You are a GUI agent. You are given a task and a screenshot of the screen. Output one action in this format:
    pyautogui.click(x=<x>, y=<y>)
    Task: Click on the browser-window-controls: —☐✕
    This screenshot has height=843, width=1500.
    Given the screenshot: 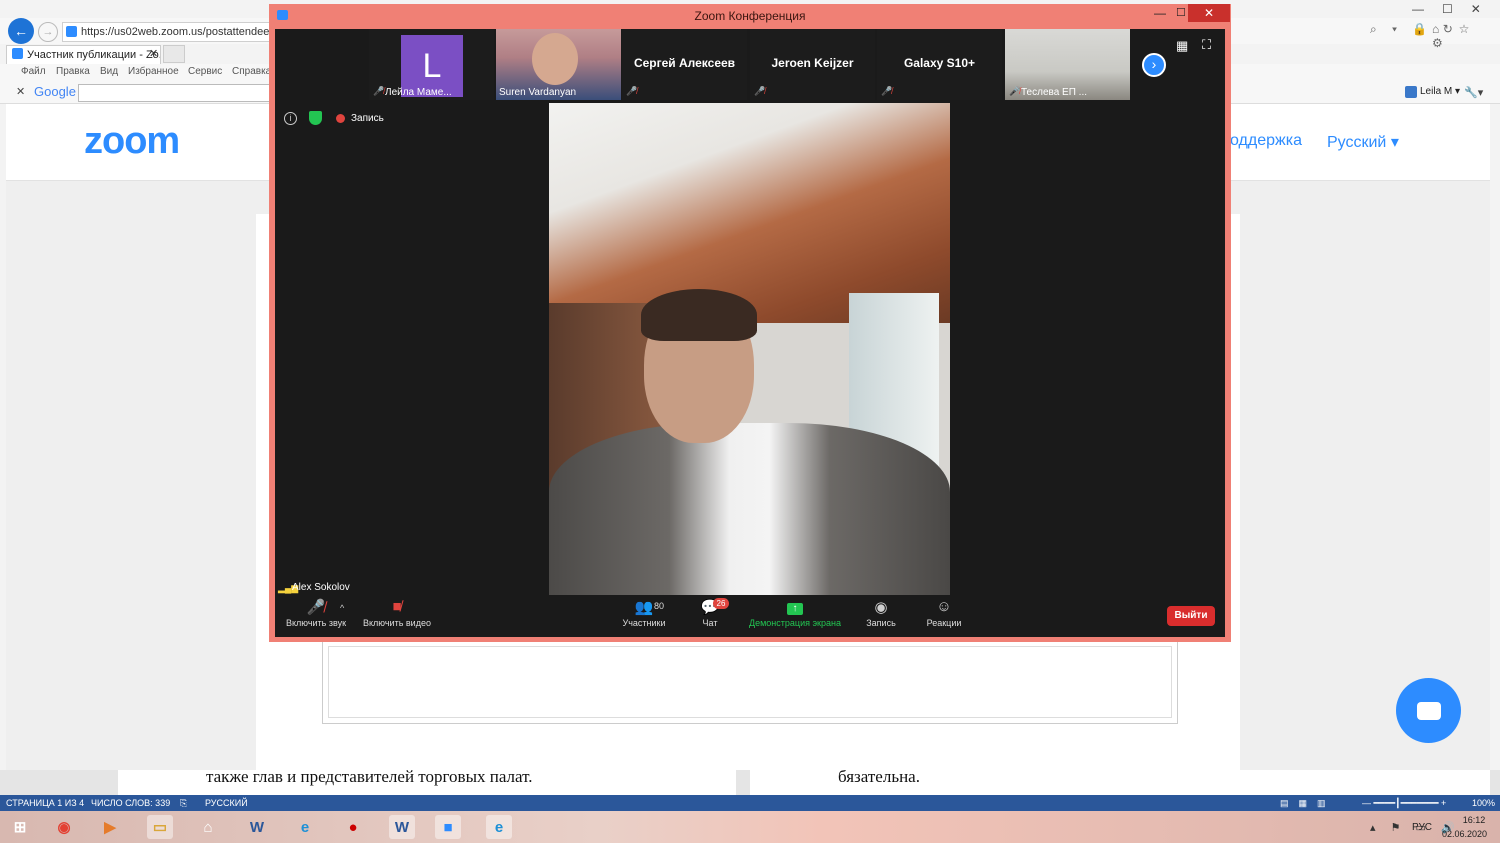 What is the action you would take?
    pyautogui.click(x=1455, y=9)
    